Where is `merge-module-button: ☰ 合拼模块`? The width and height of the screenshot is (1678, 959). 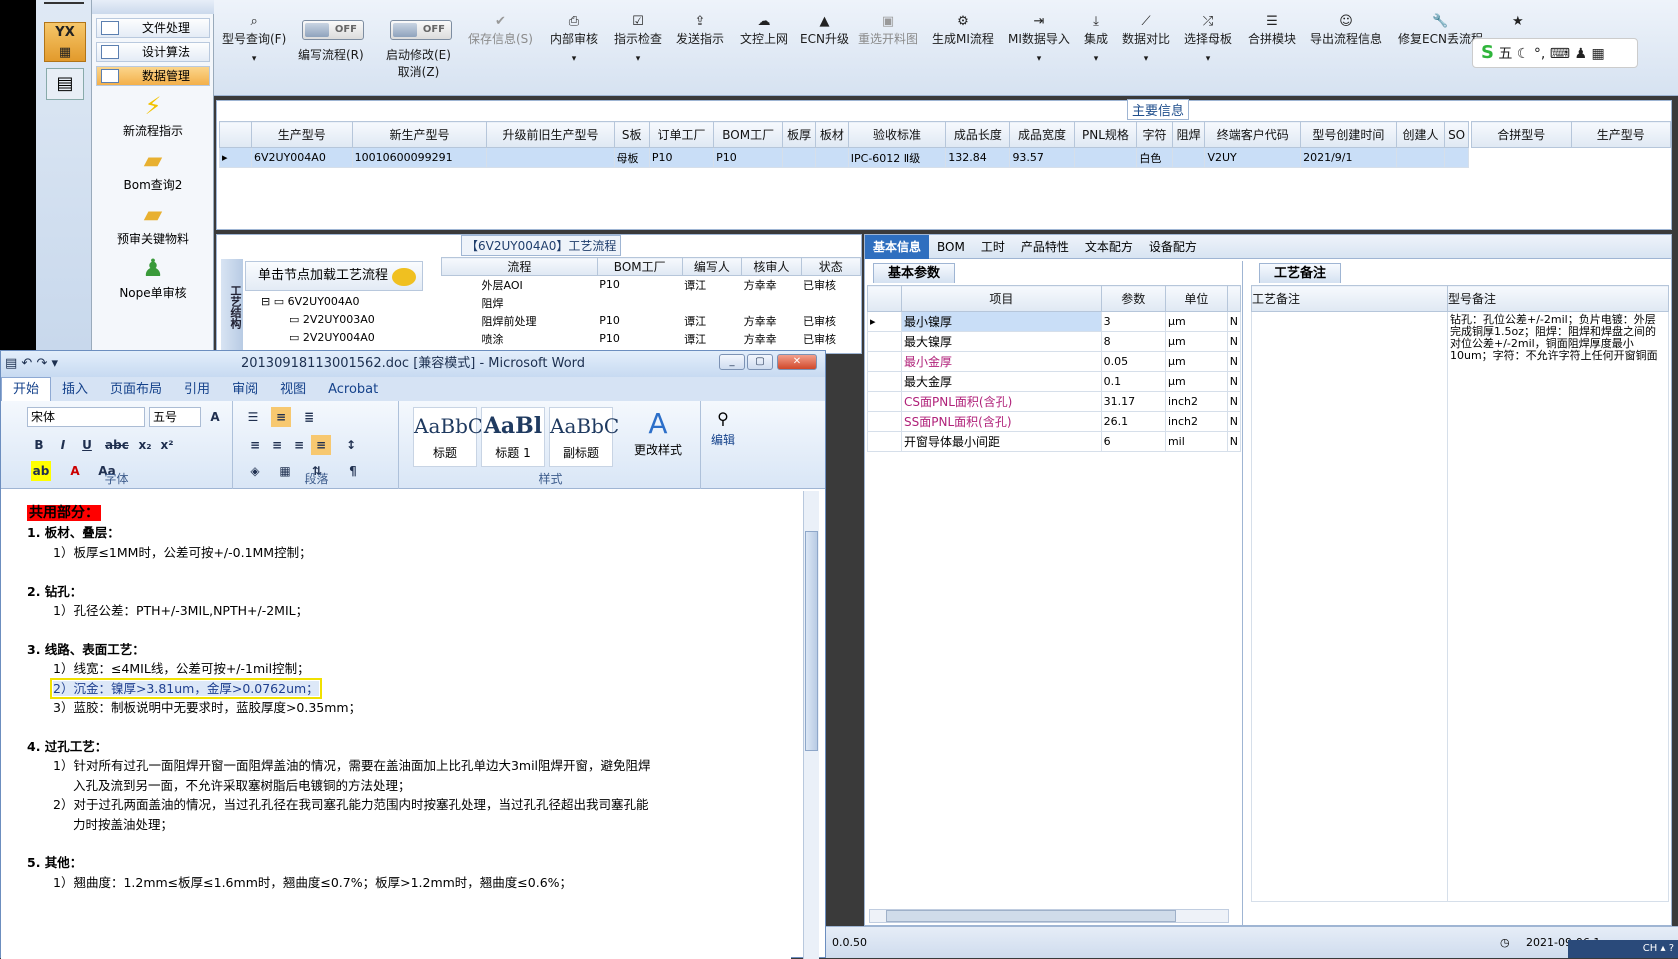
merge-module-button: ☰ 合拼模块 is located at coordinates (1272, 30).